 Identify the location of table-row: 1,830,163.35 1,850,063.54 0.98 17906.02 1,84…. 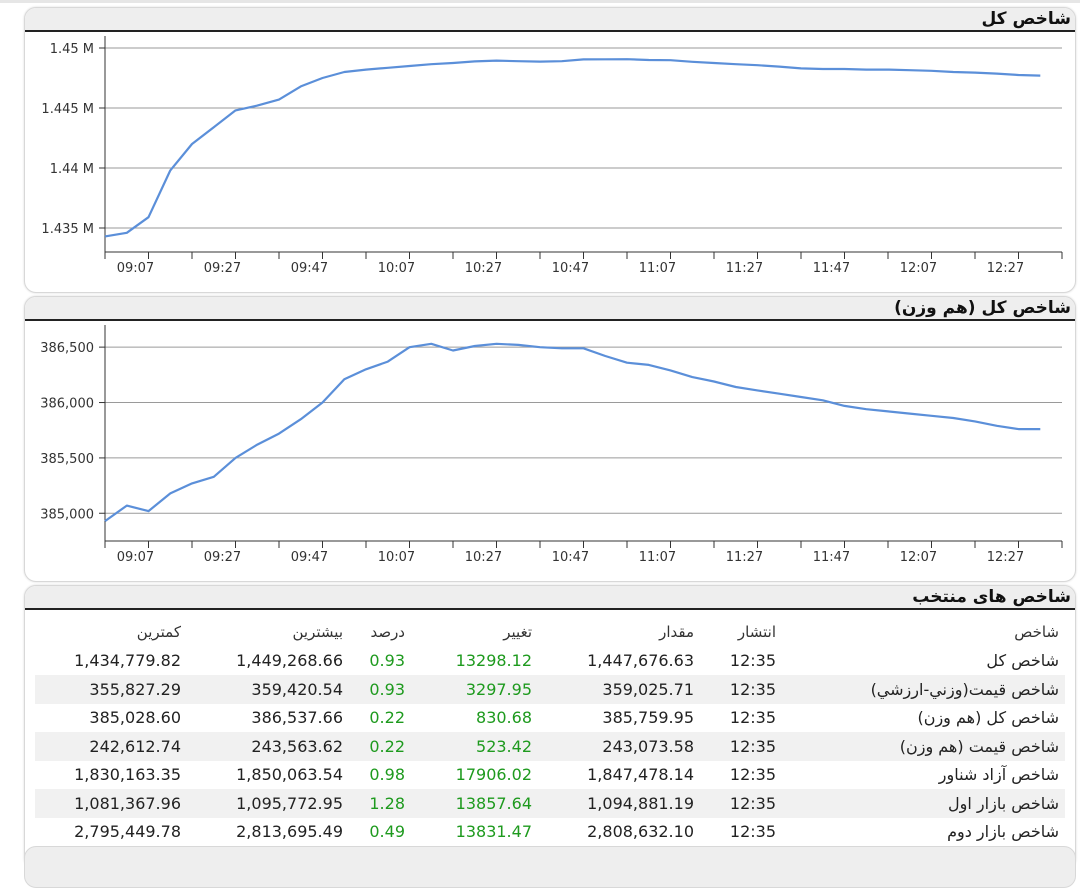
(550, 775).